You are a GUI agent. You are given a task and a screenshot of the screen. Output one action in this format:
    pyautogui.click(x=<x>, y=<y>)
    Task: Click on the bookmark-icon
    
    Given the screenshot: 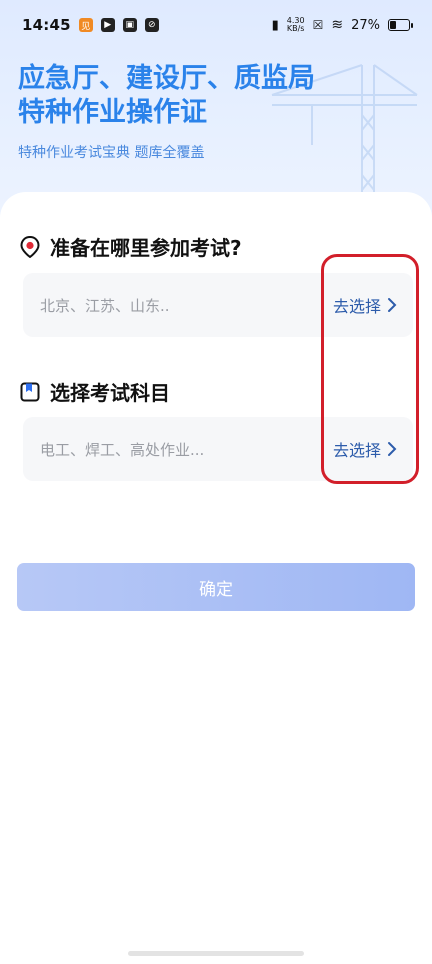 What is the action you would take?
    pyautogui.click(x=30, y=391)
    